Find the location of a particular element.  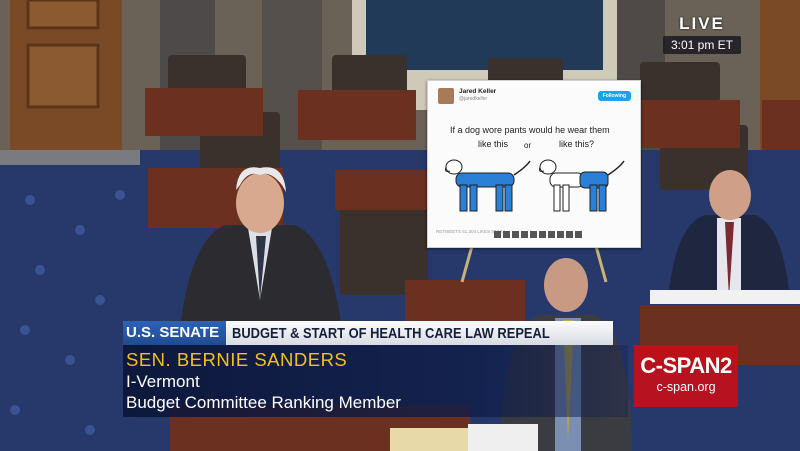

following-badge: Following is located at coordinates (614, 96).